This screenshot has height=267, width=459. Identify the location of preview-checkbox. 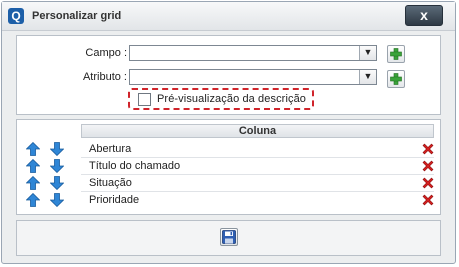
(144, 99).